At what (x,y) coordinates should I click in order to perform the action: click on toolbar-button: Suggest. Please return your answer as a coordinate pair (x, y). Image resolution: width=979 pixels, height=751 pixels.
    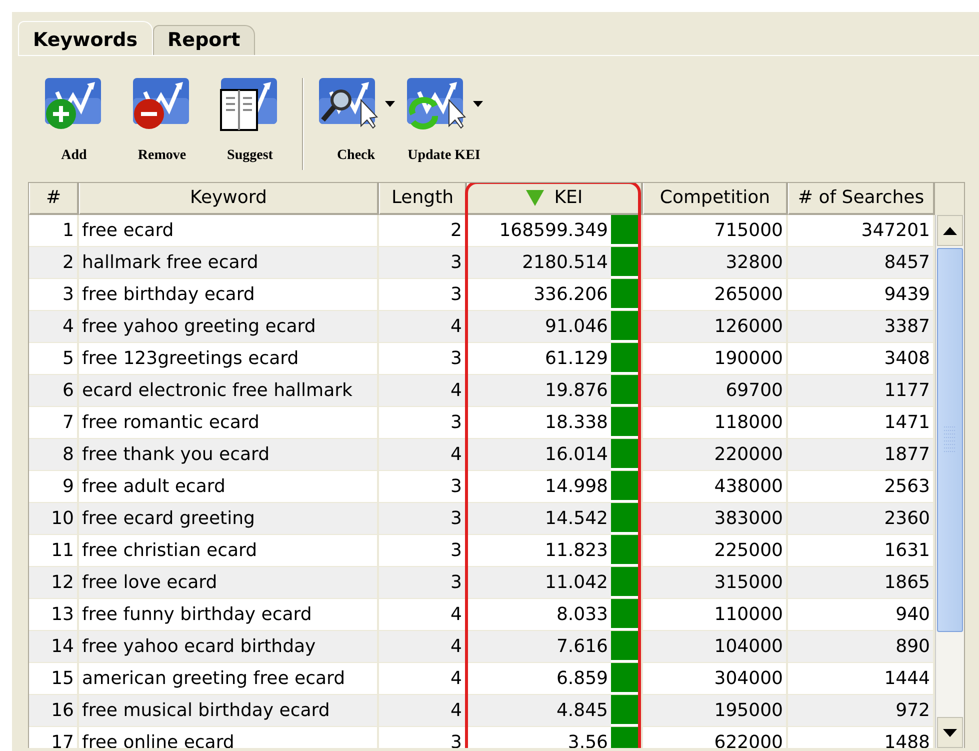
    Looking at the image, I should click on (250, 120).